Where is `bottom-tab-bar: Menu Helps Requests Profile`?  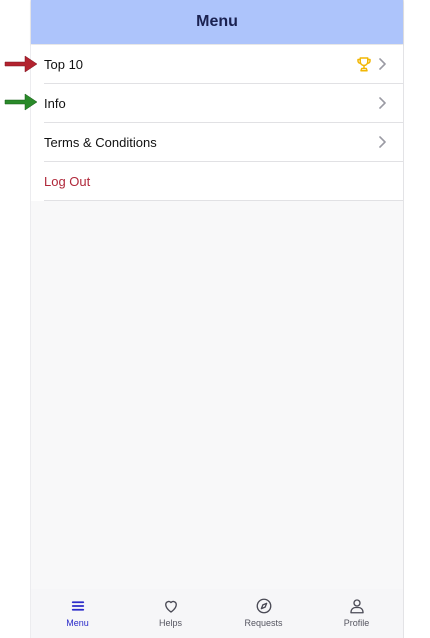 bottom-tab-bar: Menu Helps Requests Profile is located at coordinates (217, 613).